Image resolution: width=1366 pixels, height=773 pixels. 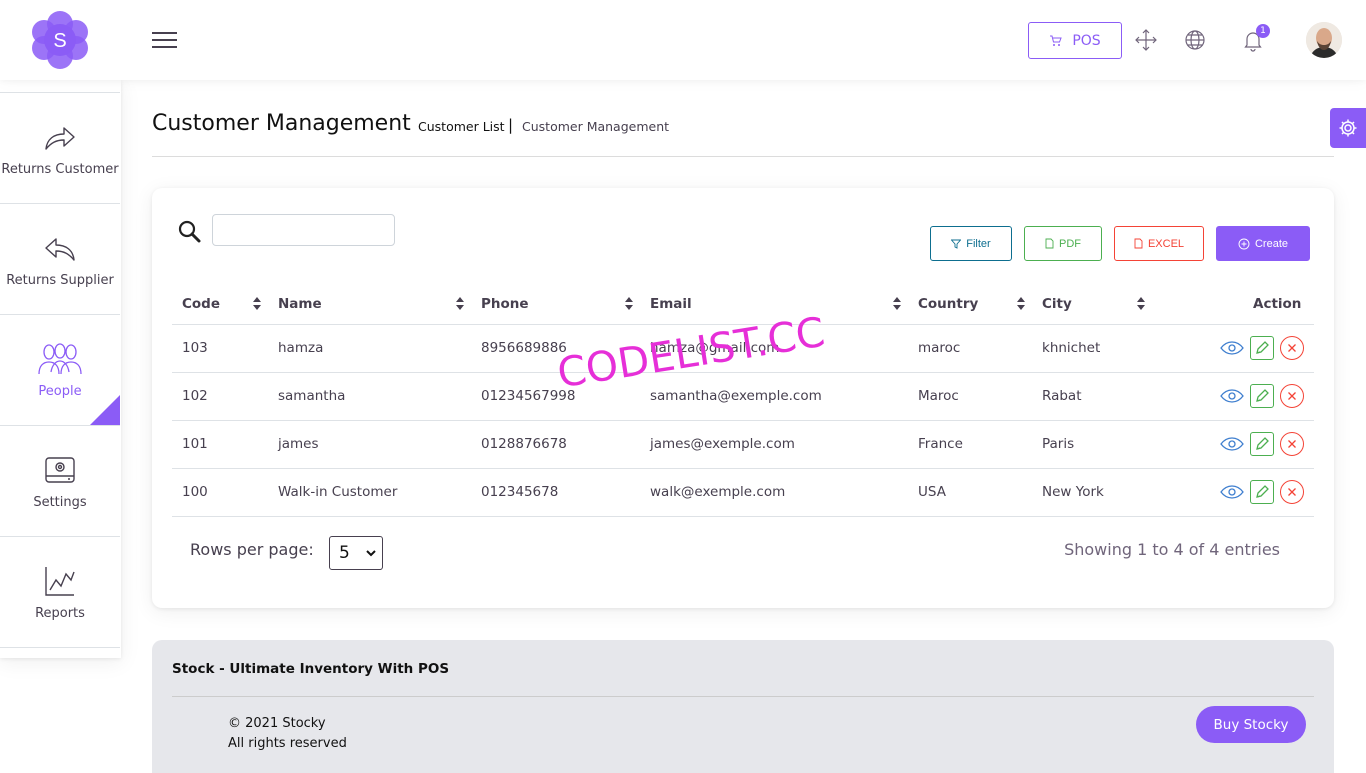 I want to click on notification-badge: 1, so click(x=1263, y=31).